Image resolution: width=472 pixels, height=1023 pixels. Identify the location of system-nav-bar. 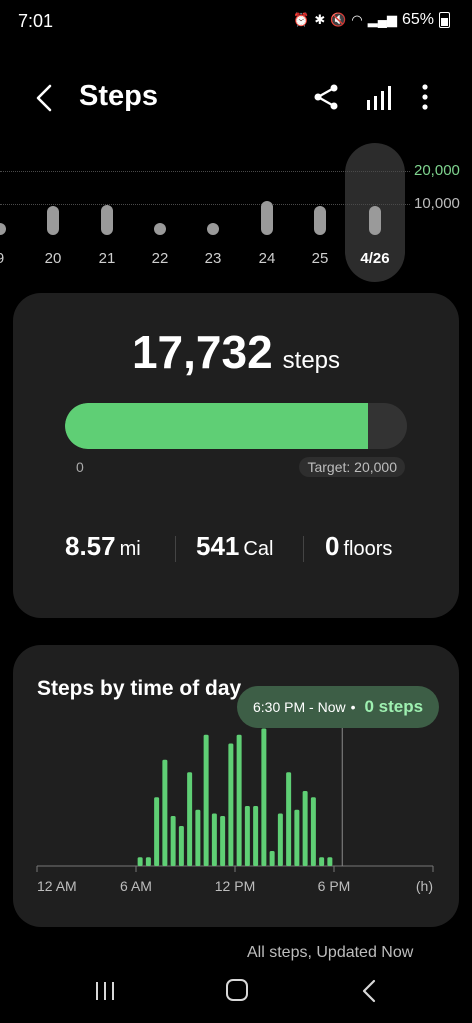
(236, 991).